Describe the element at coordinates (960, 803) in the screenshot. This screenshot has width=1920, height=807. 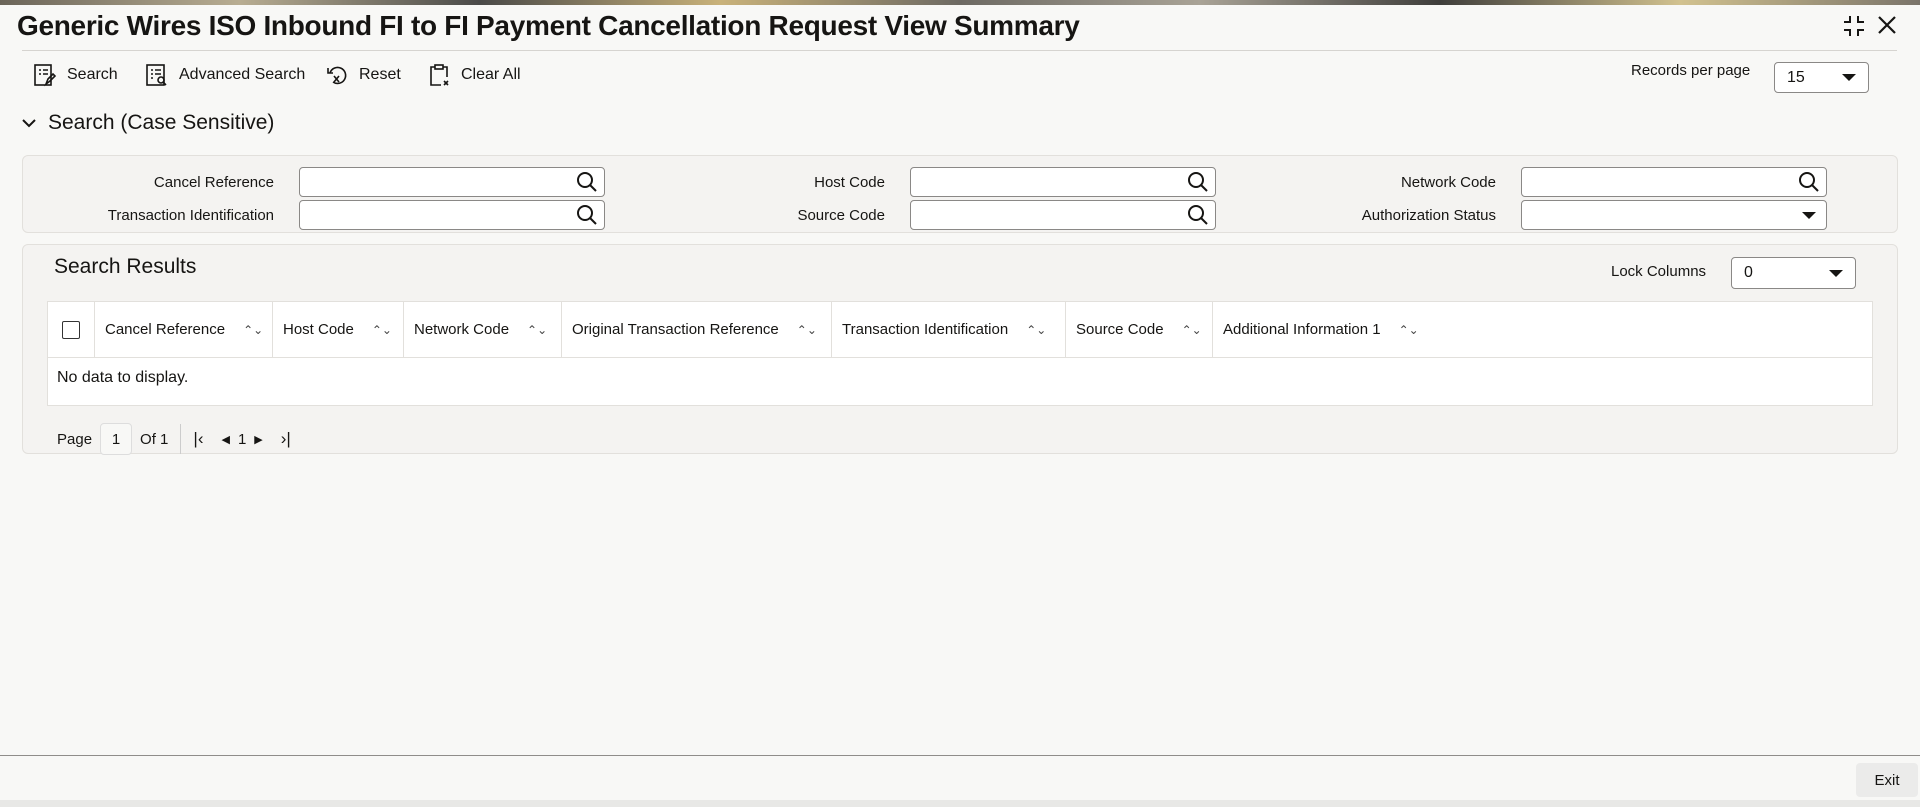
I see `bottom-bar` at that location.